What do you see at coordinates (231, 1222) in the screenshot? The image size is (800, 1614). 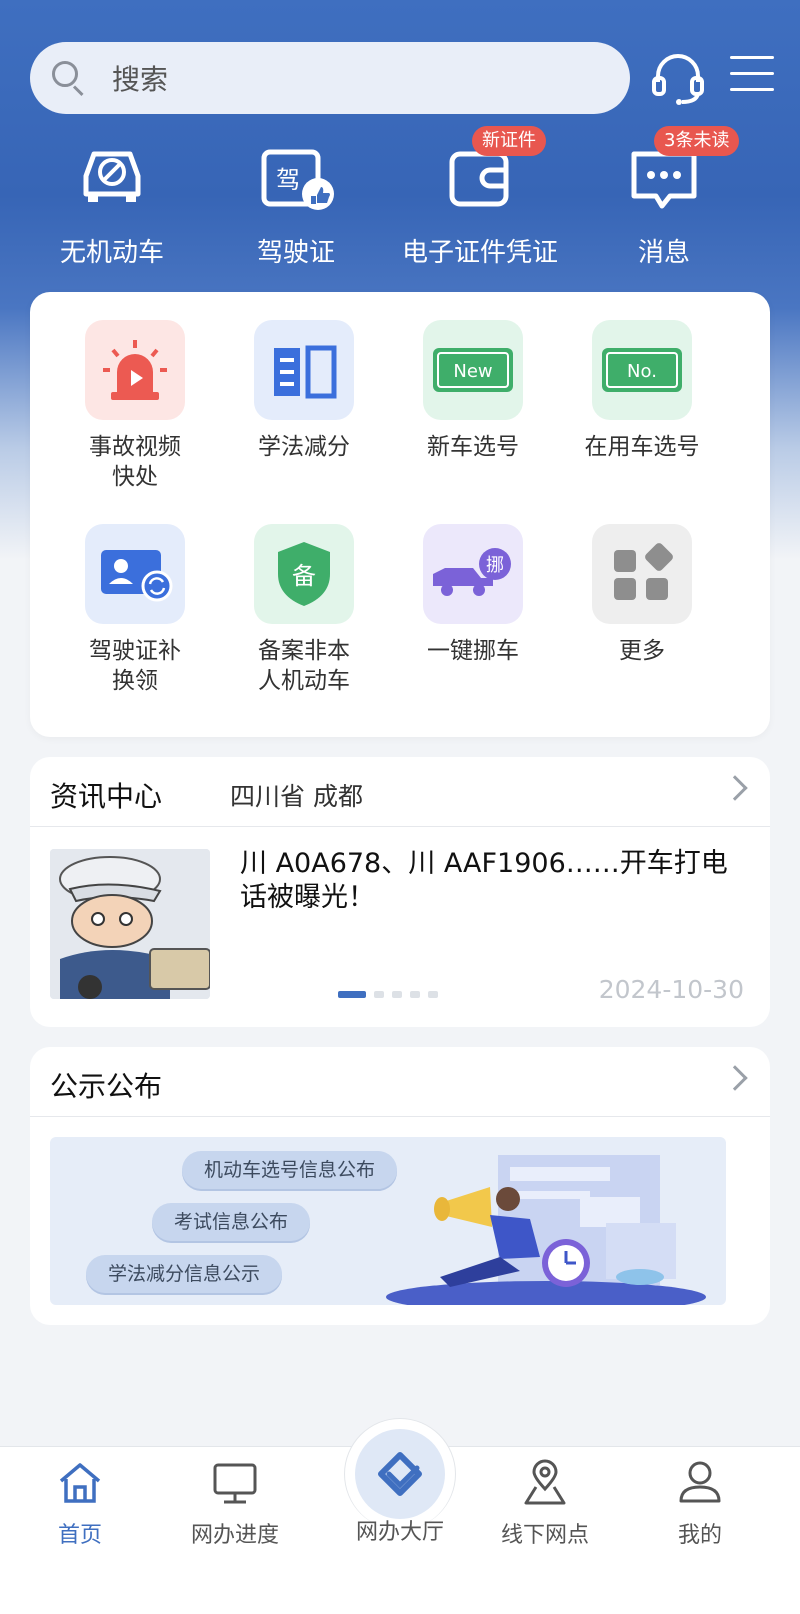 I see `pub-item-exam-info: 考试信息公布` at bounding box center [231, 1222].